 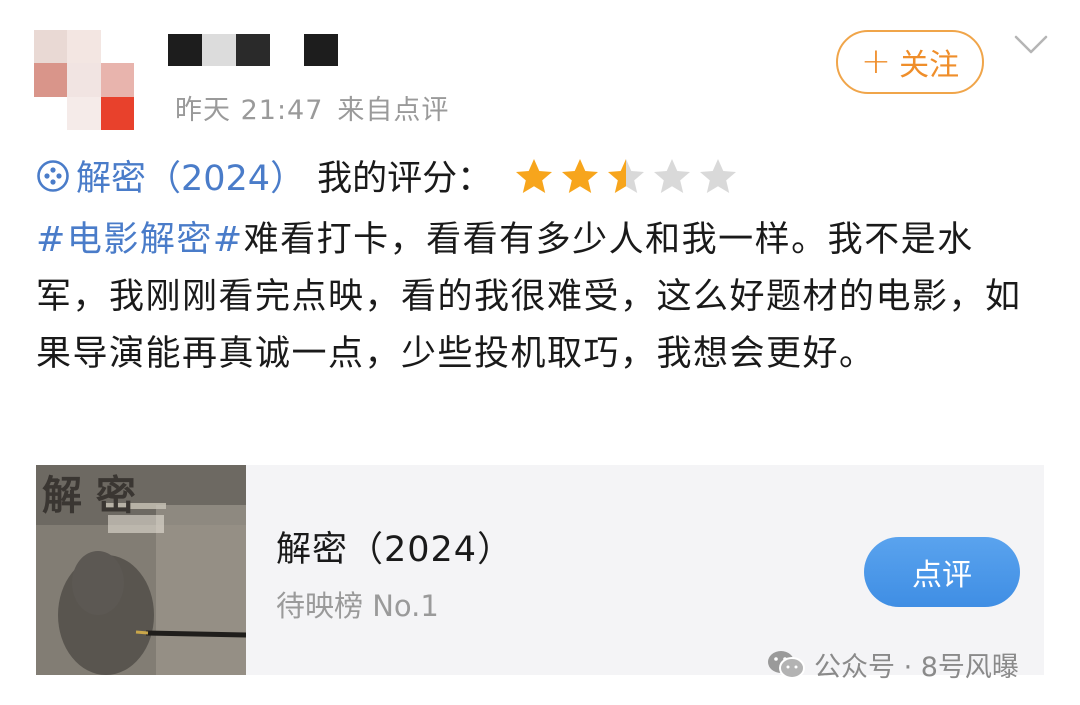 What do you see at coordinates (357, 606) in the screenshot?
I see `card-subtitle: 待映榜 No.1` at bounding box center [357, 606].